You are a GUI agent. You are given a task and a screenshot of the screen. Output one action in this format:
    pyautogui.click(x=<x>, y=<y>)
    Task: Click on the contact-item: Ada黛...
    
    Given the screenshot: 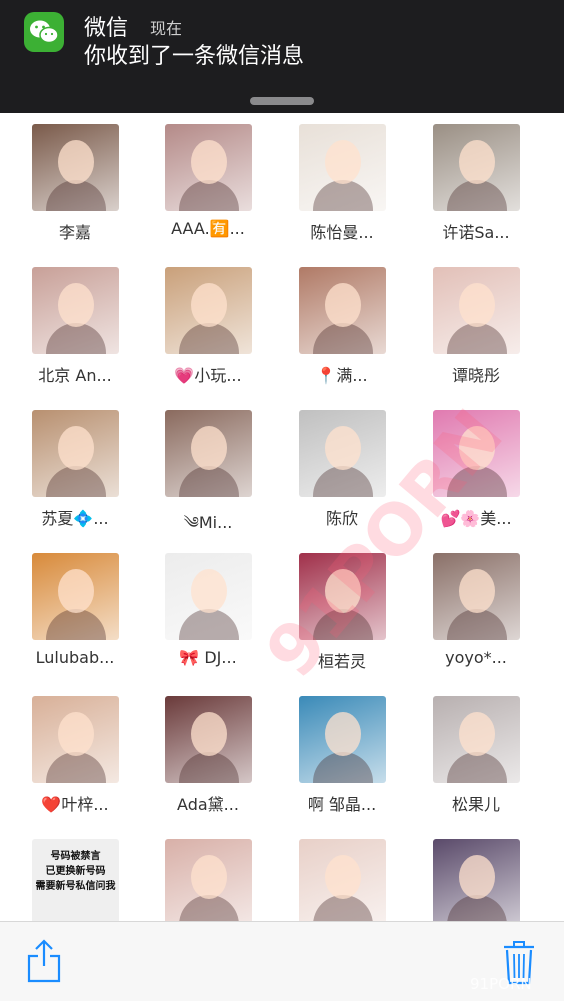 What is the action you would take?
    pyautogui.click(x=208, y=756)
    